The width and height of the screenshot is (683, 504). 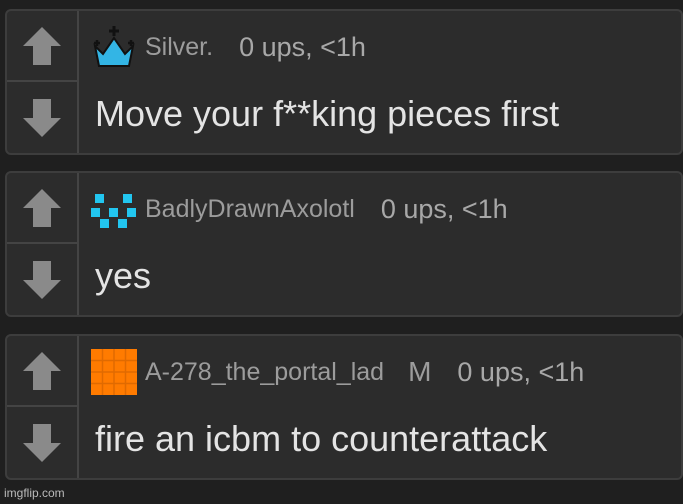 What do you see at coordinates (250, 209) in the screenshot?
I see `username-link: BadlyDrawnAxolotl` at bounding box center [250, 209].